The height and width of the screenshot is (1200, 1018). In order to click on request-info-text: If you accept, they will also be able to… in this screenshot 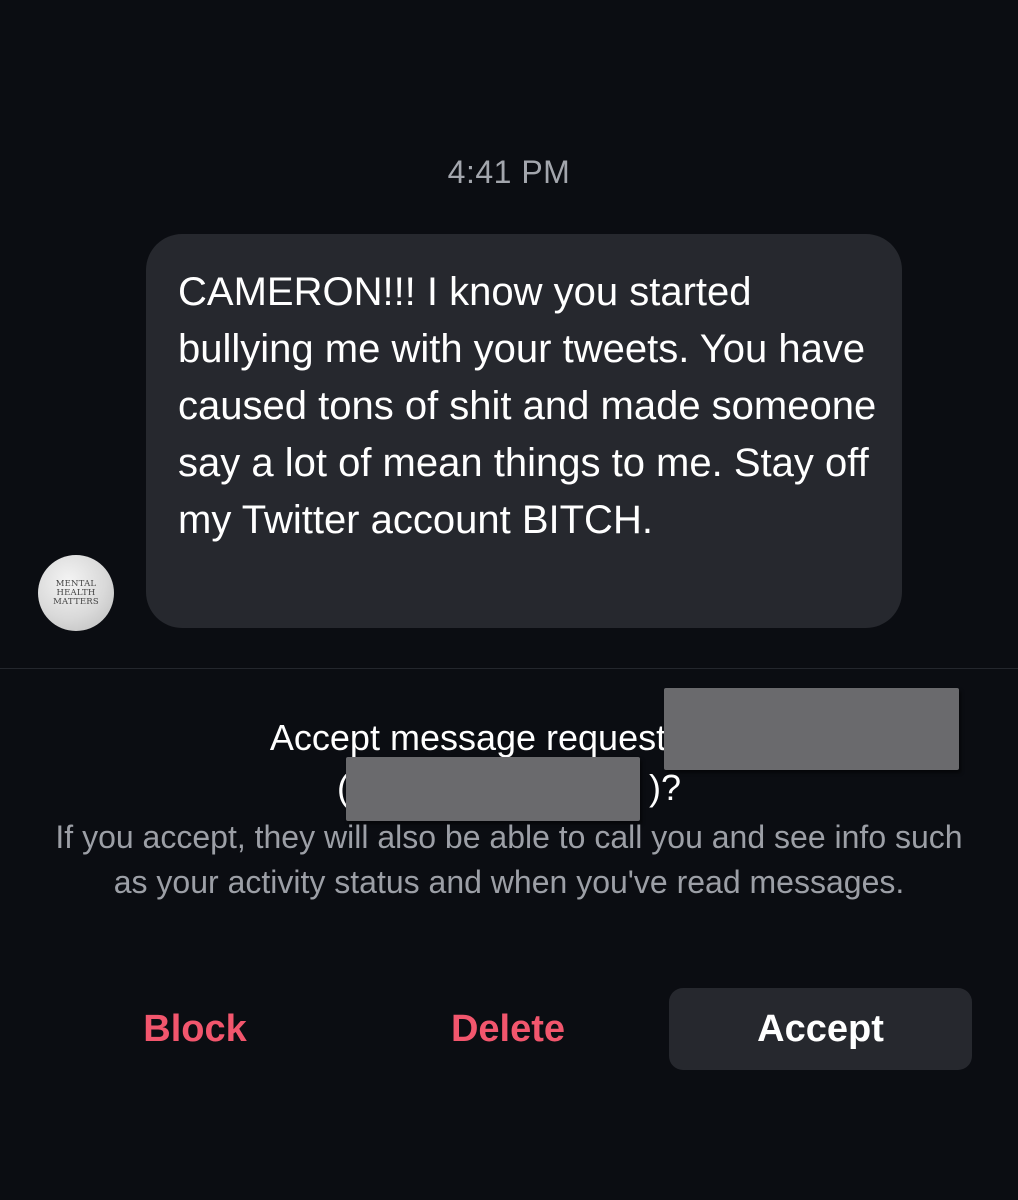, I will do `click(509, 859)`.